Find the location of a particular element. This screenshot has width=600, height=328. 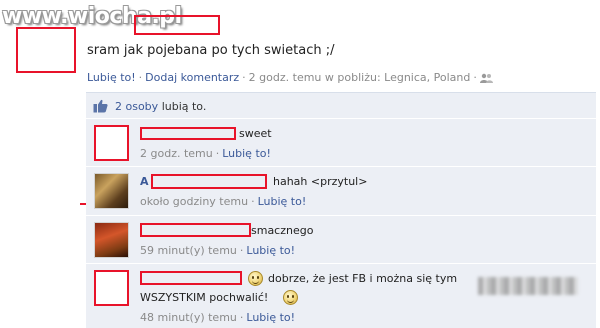

comment-text-line1: dobrze, że jest FB i można się tym is located at coordinates (363, 278).